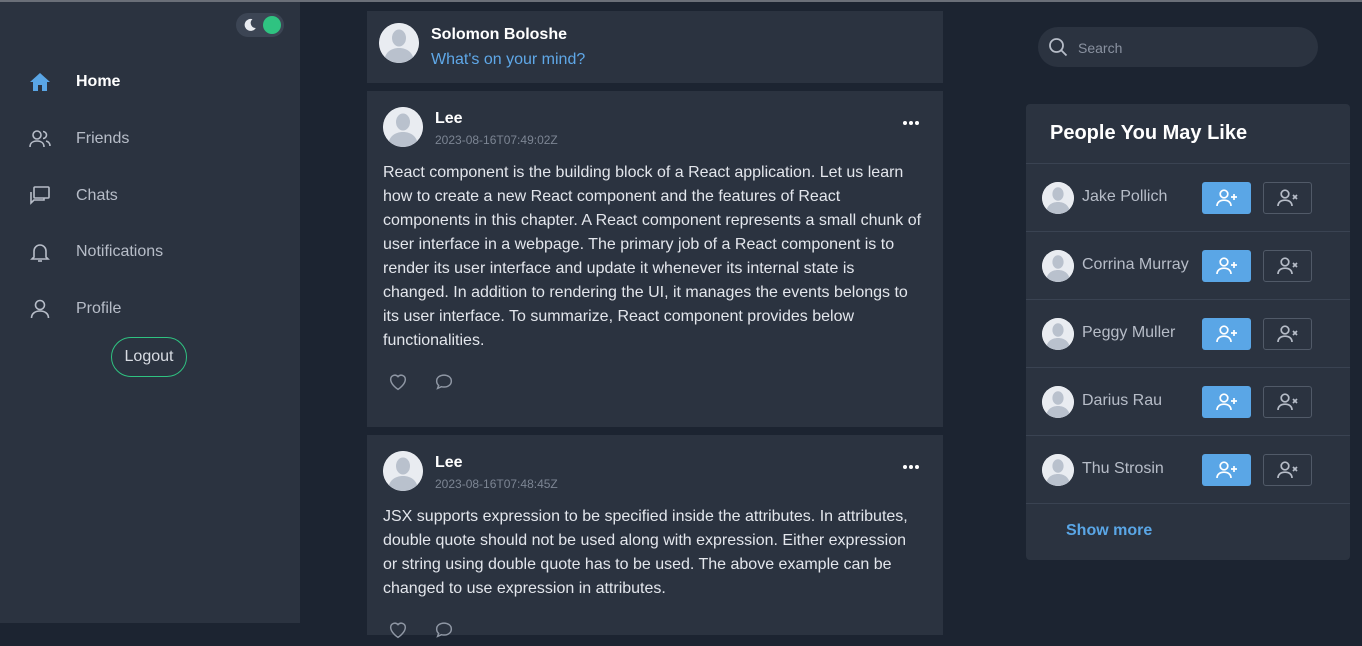 This screenshot has height=646, width=1362. What do you see at coordinates (103, 139) in the screenshot?
I see `sidebar-item-label: Friends` at bounding box center [103, 139].